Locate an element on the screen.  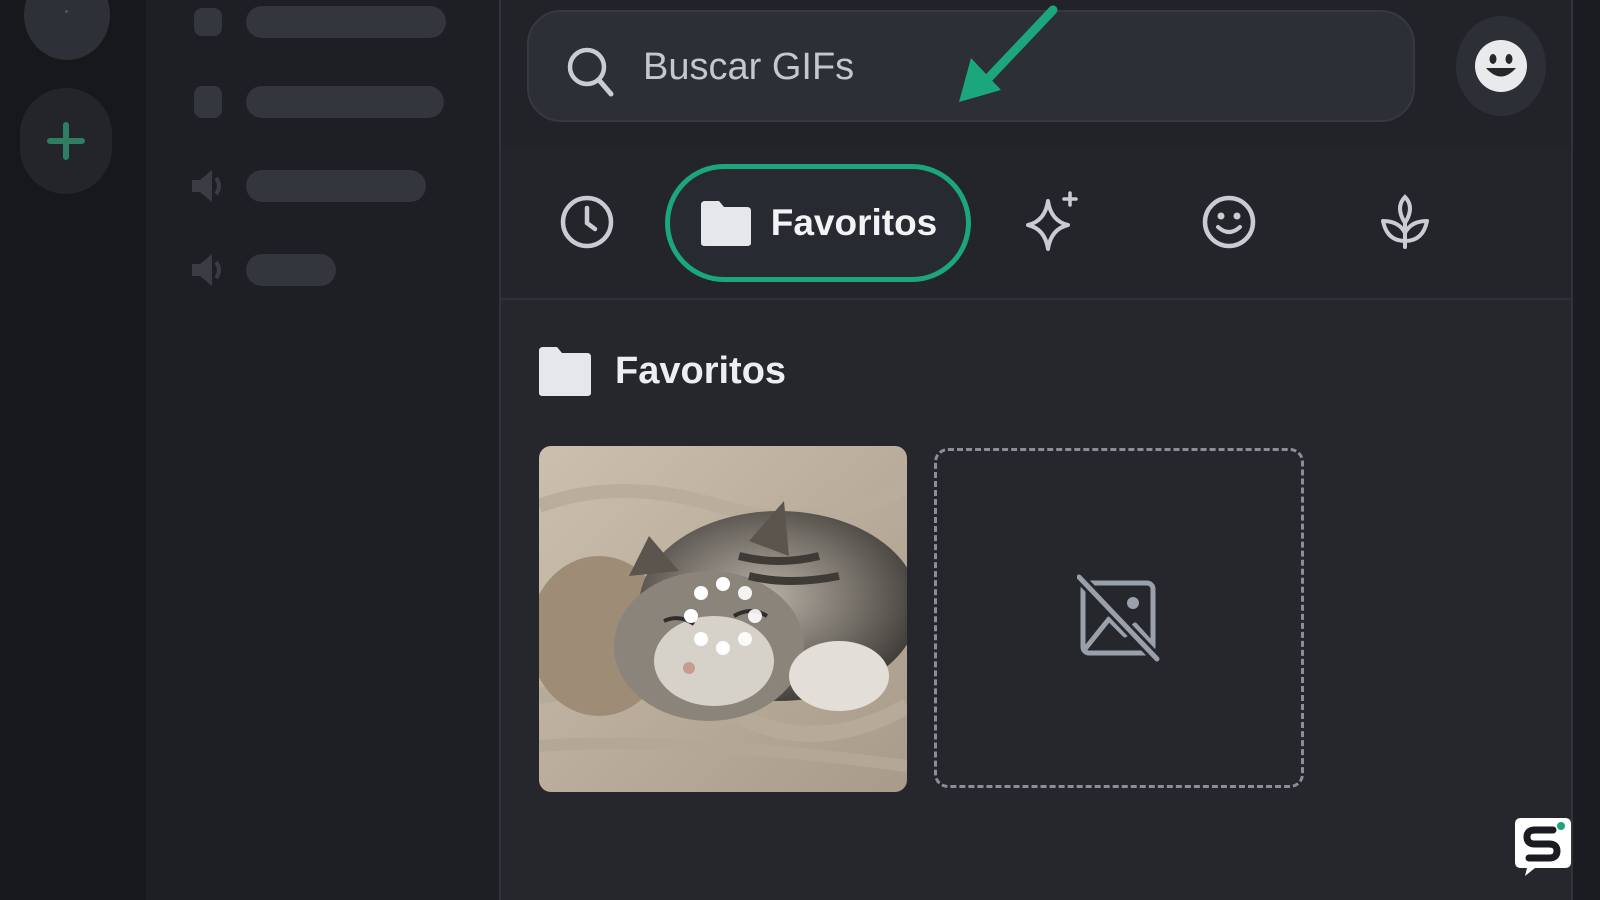
server-rail is located at coordinates (73, 450).